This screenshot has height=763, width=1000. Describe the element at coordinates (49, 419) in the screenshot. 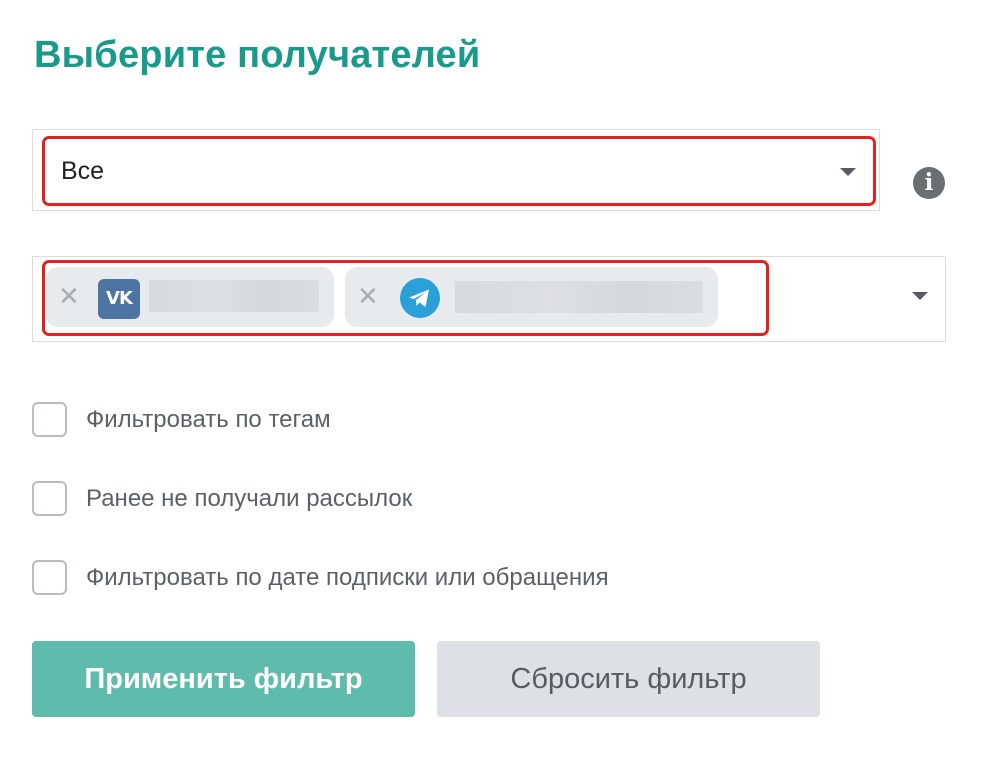

I see `filter-by-tags-checkbox` at that location.